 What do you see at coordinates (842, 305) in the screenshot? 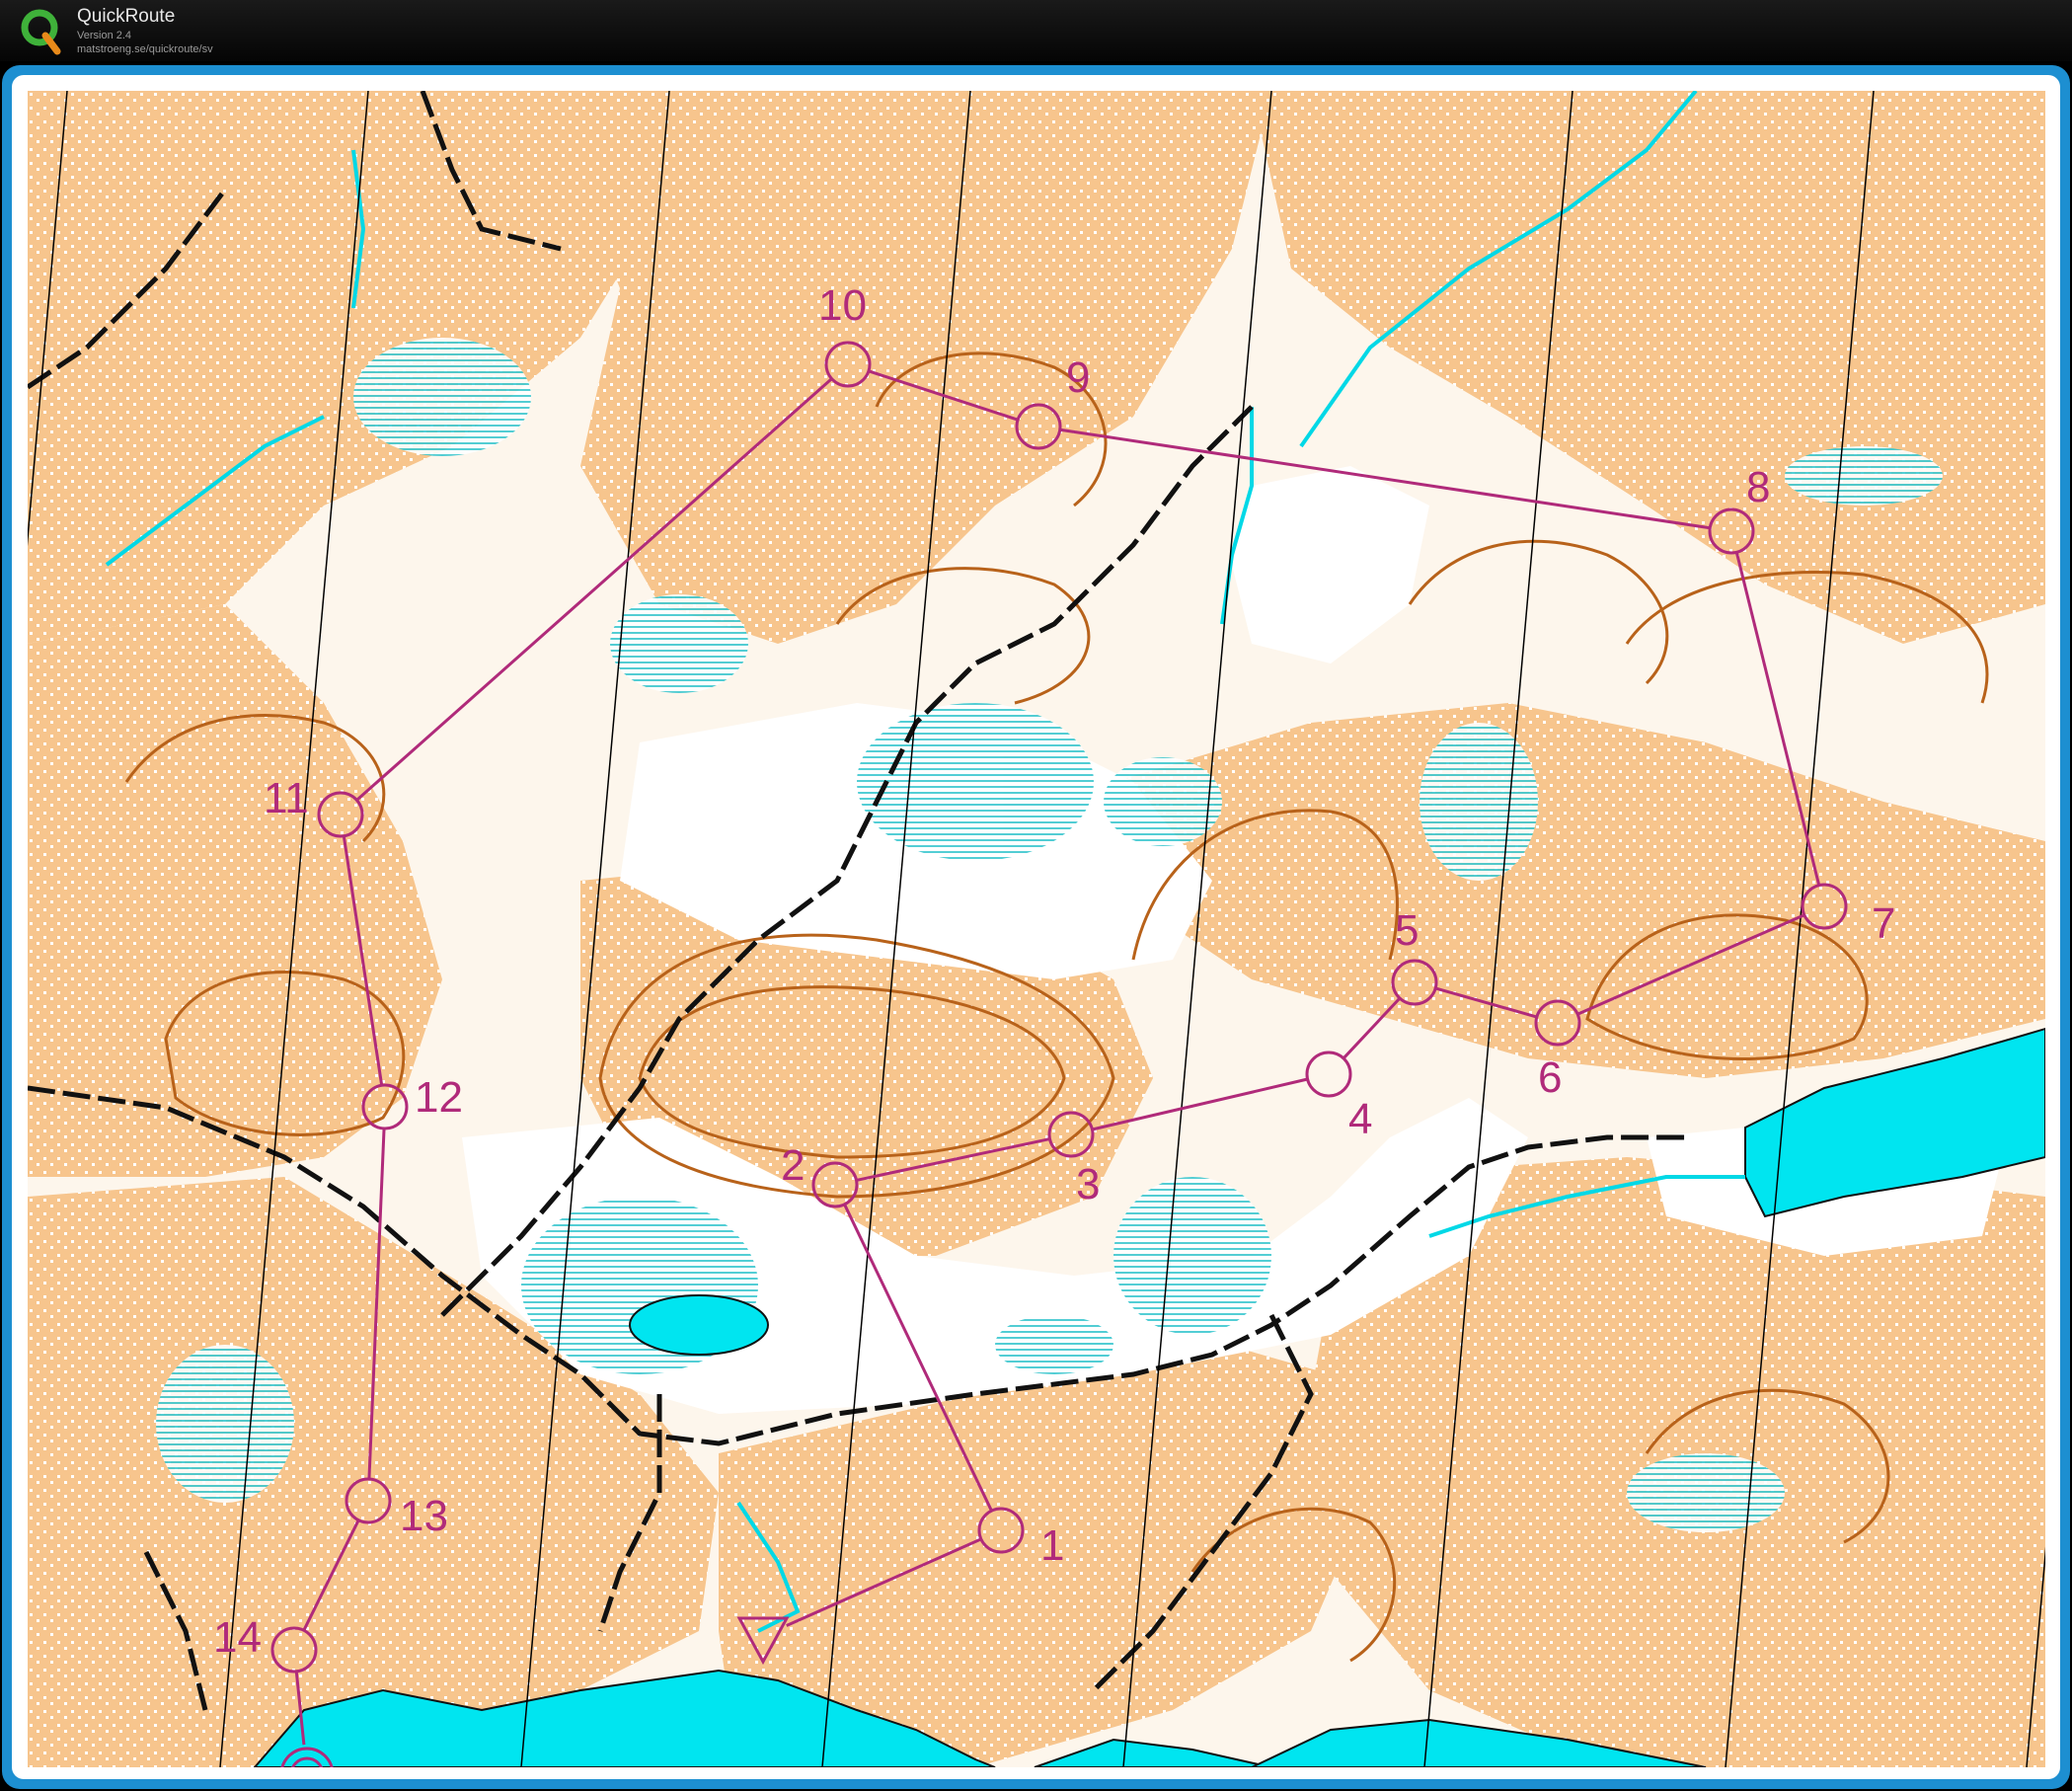
I see `control-number-10: 10` at bounding box center [842, 305].